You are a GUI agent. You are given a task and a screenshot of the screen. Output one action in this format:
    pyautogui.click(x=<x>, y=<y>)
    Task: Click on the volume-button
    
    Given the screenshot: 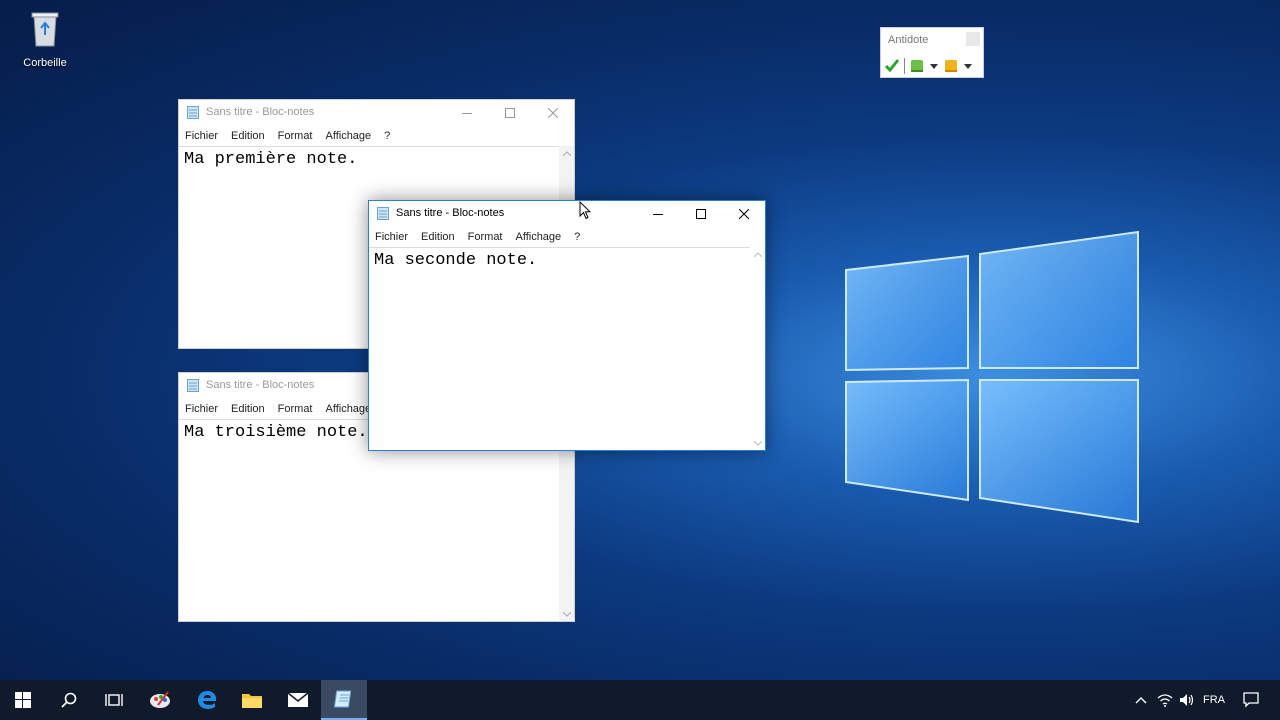 What is the action you would take?
    pyautogui.click(x=1187, y=700)
    